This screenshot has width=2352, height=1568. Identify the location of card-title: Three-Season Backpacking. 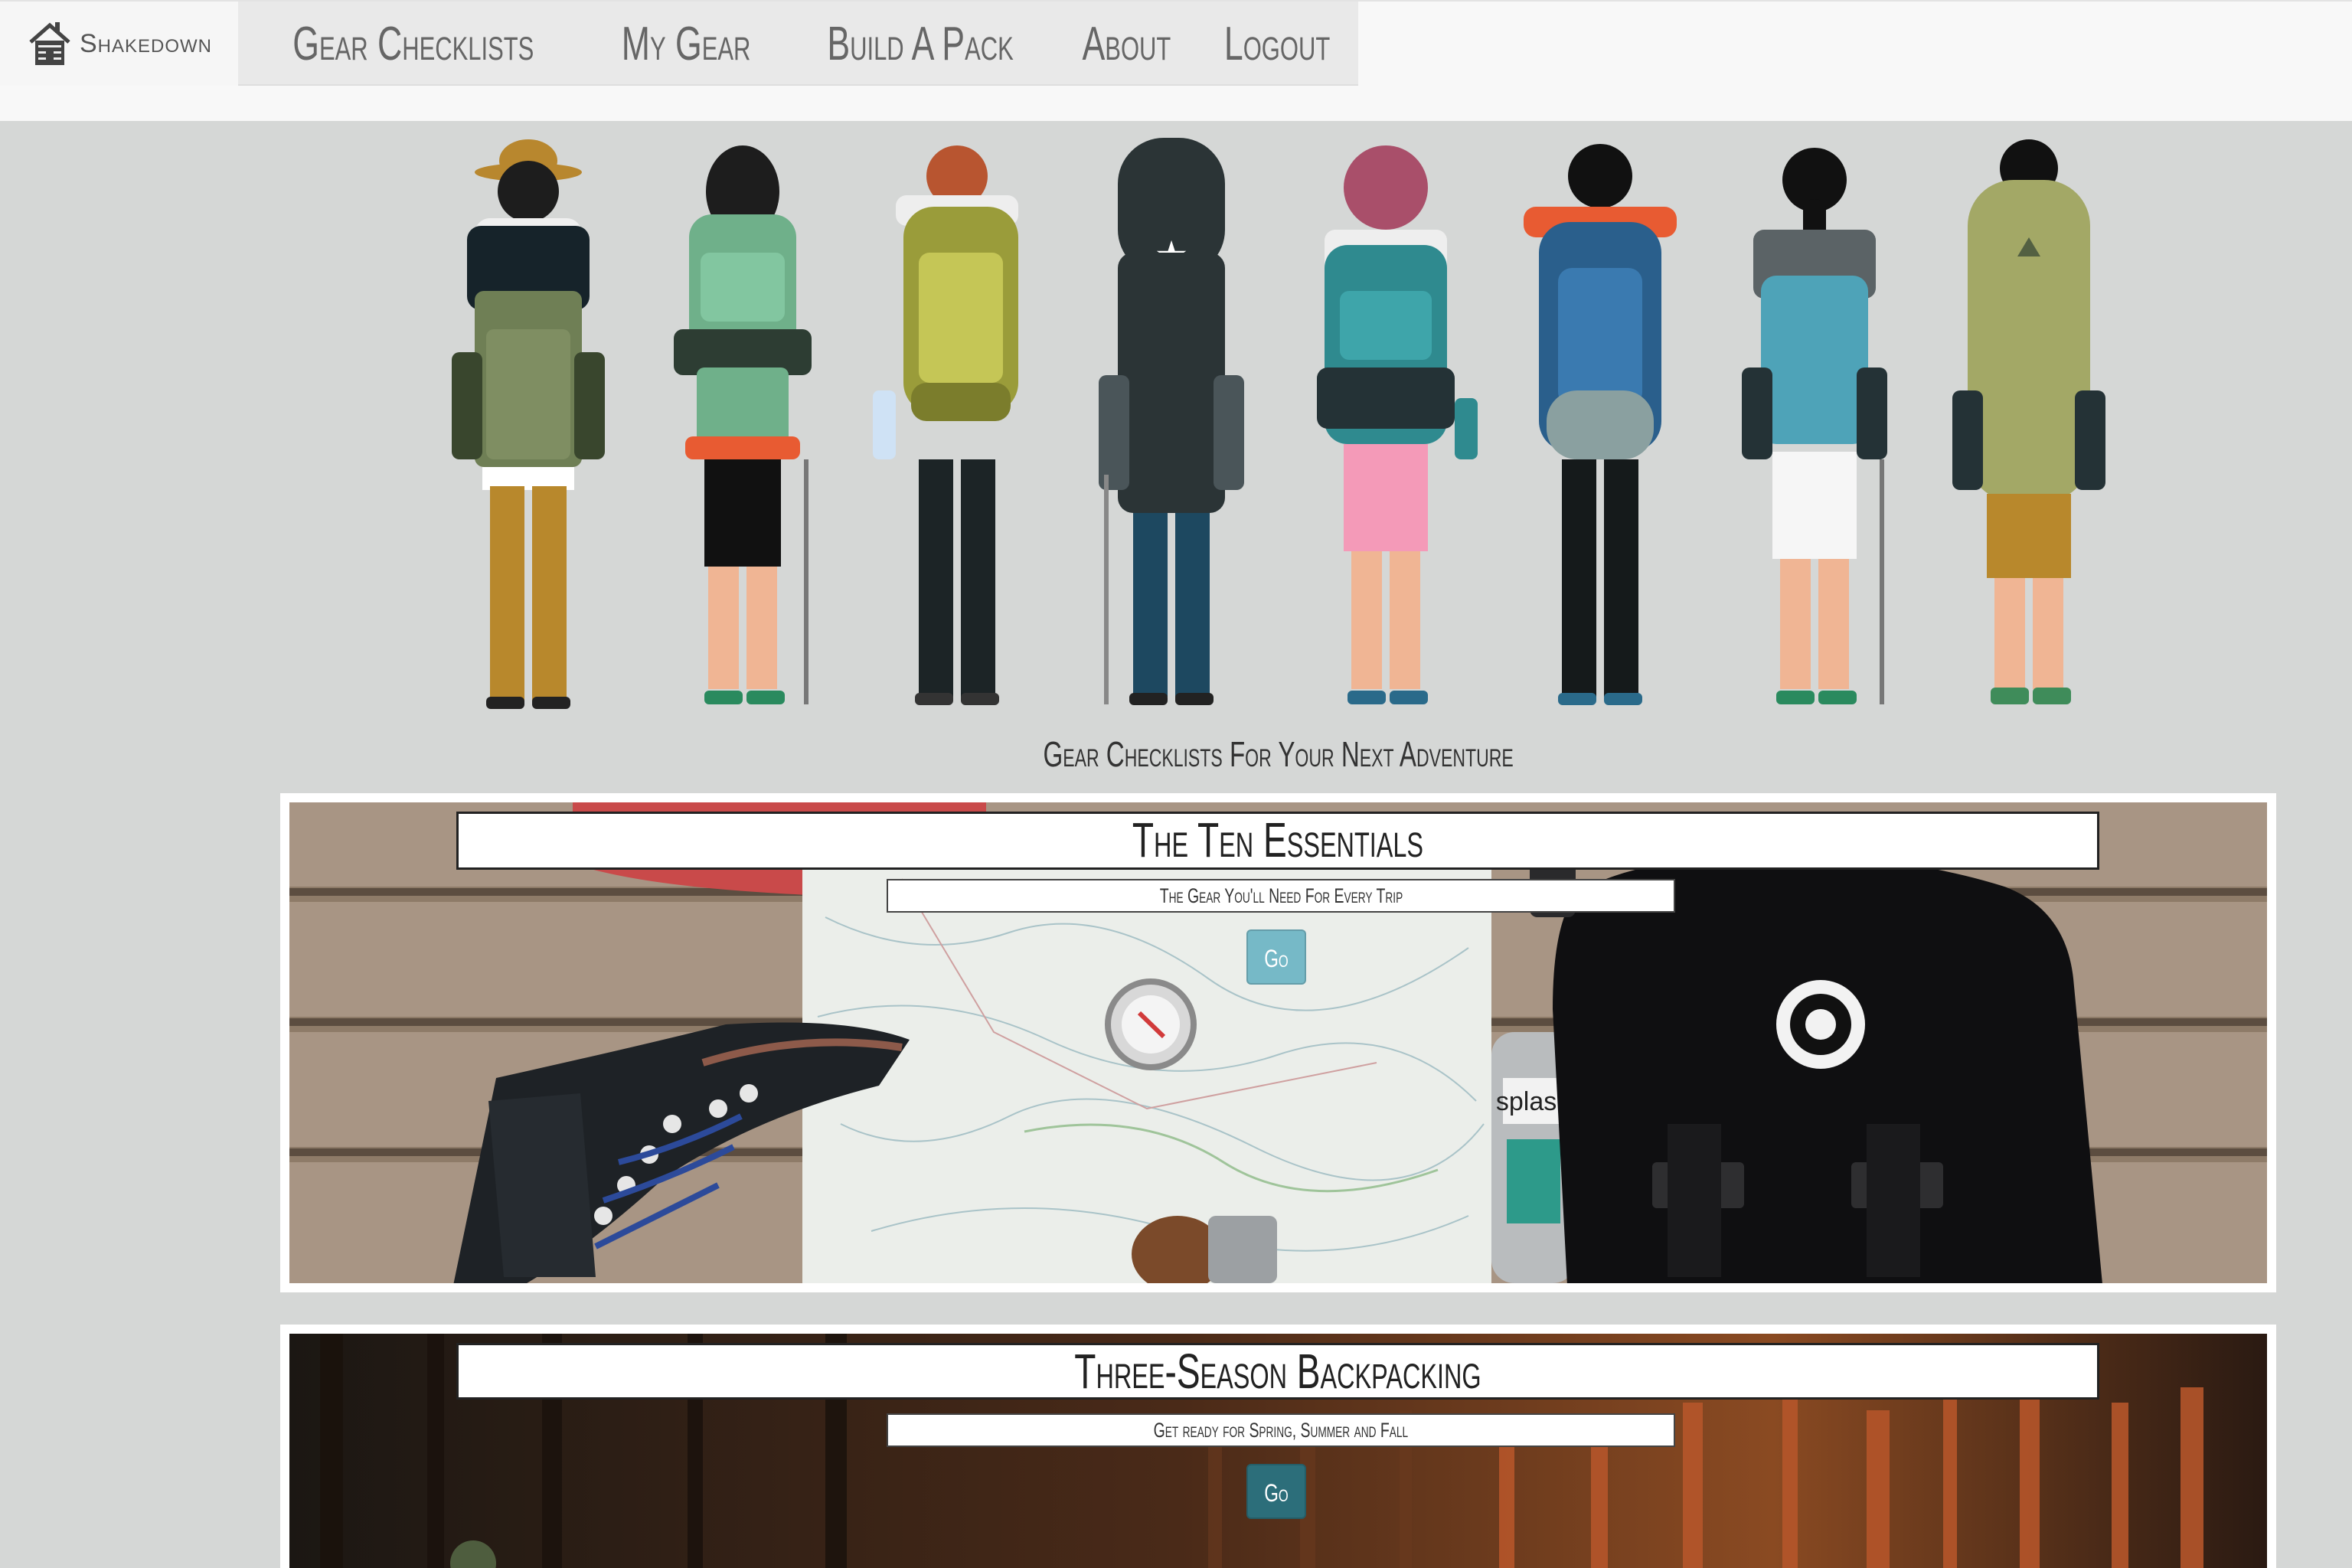
(1277, 1371).